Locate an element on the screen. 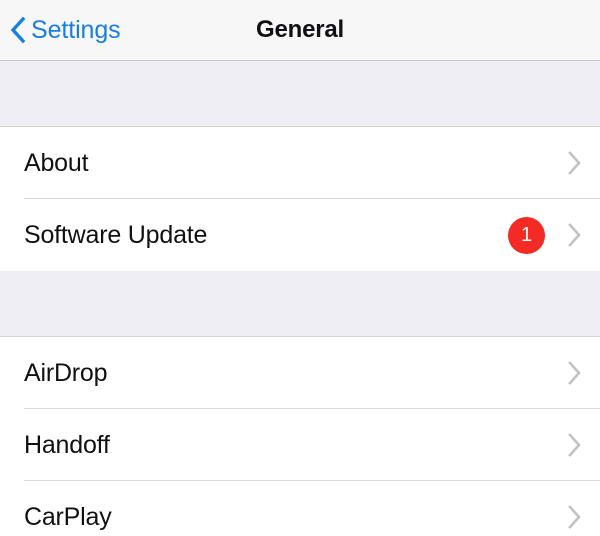  page-title: General is located at coordinates (300, 30).